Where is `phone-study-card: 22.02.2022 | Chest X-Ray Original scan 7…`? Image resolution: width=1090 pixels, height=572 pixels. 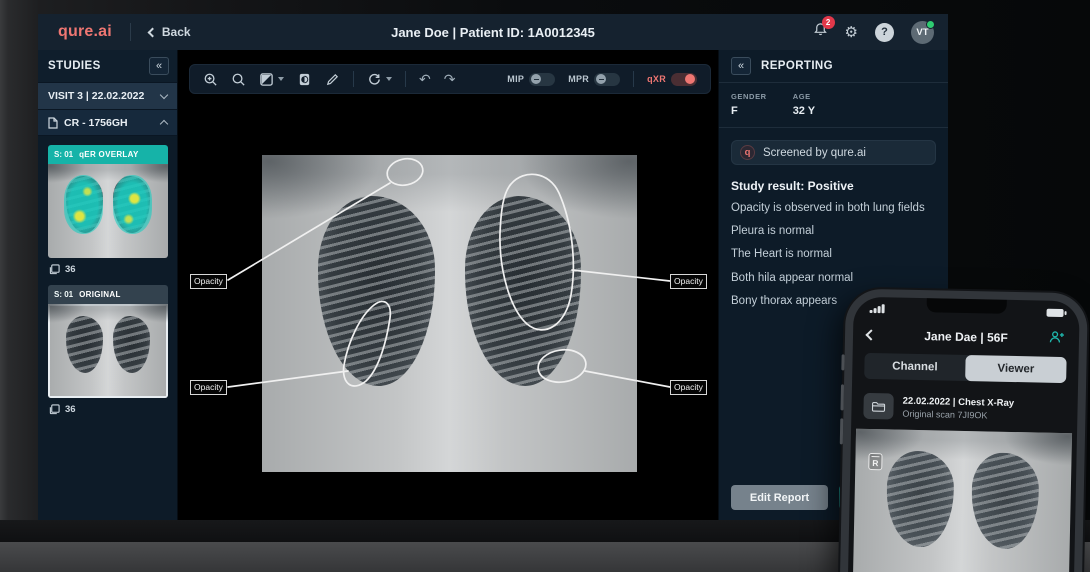
phone-study-card: 22.02.2022 | Chest X-Ray Original scan 7… is located at coordinates (964, 407).